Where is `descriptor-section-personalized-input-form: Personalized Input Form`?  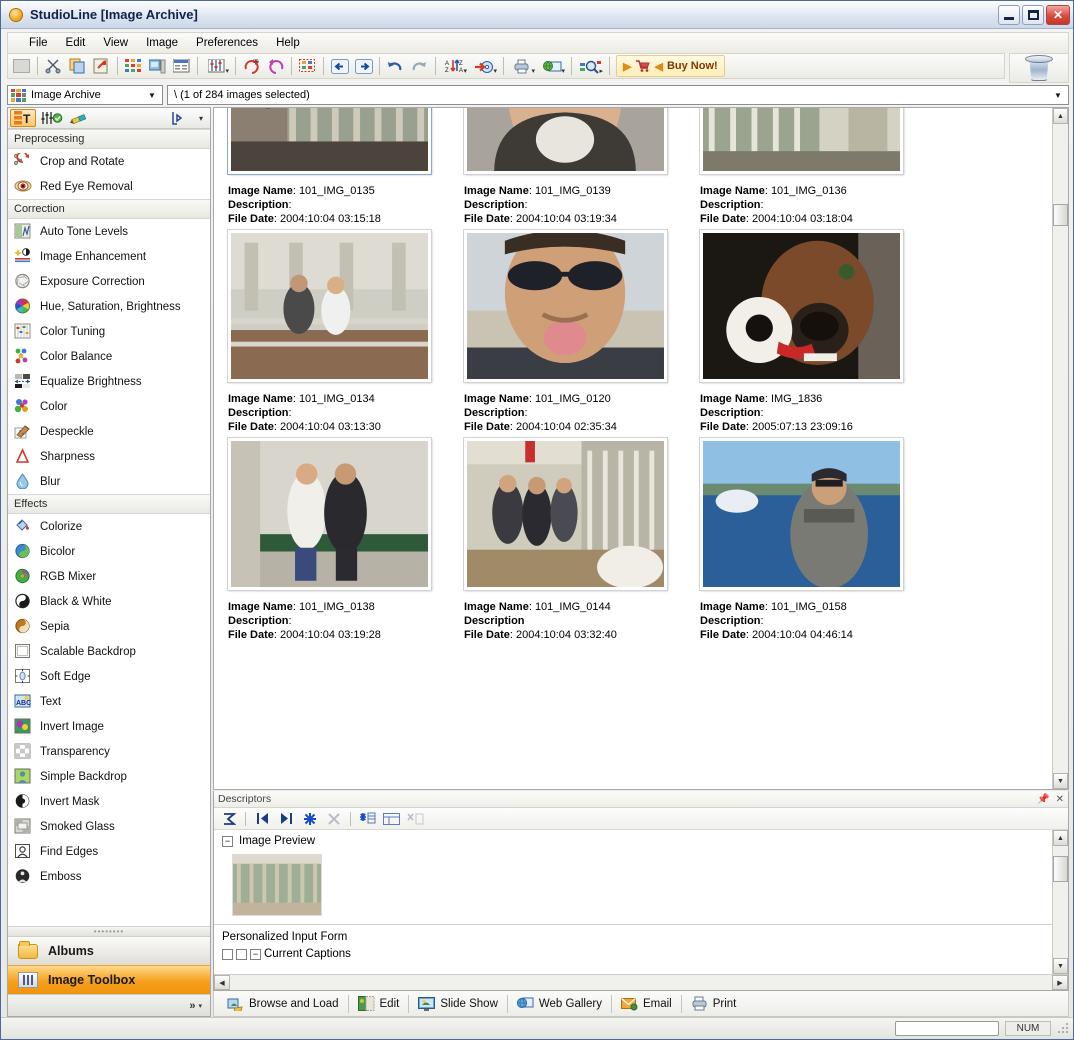 descriptor-section-personalized-input-form: Personalized Input Form is located at coordinates (633, 936).